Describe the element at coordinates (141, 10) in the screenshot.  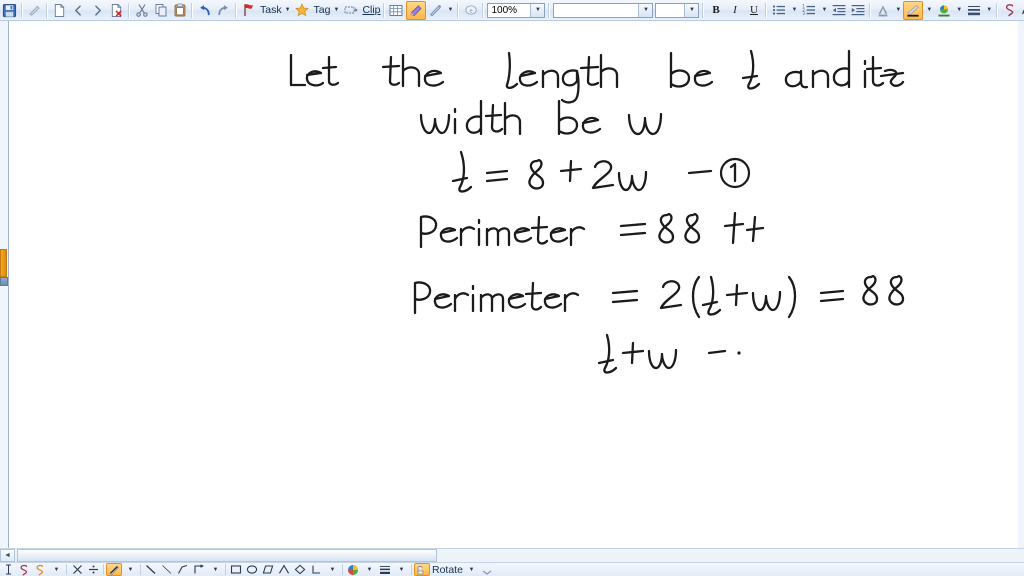
I see `cut-button` at that location.